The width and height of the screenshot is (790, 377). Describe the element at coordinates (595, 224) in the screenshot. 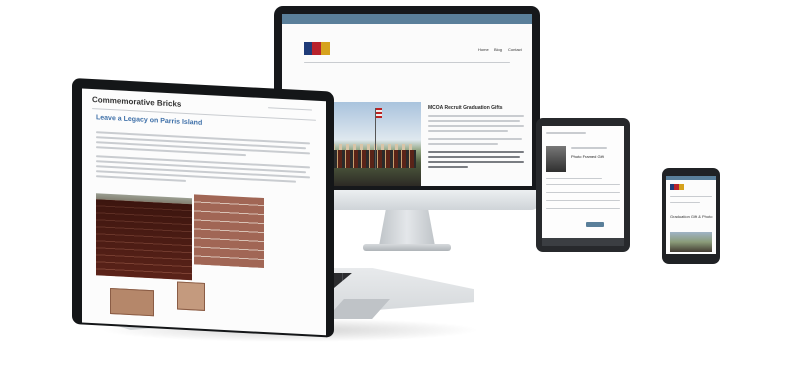

I see `add-to-cart-button` at that location.